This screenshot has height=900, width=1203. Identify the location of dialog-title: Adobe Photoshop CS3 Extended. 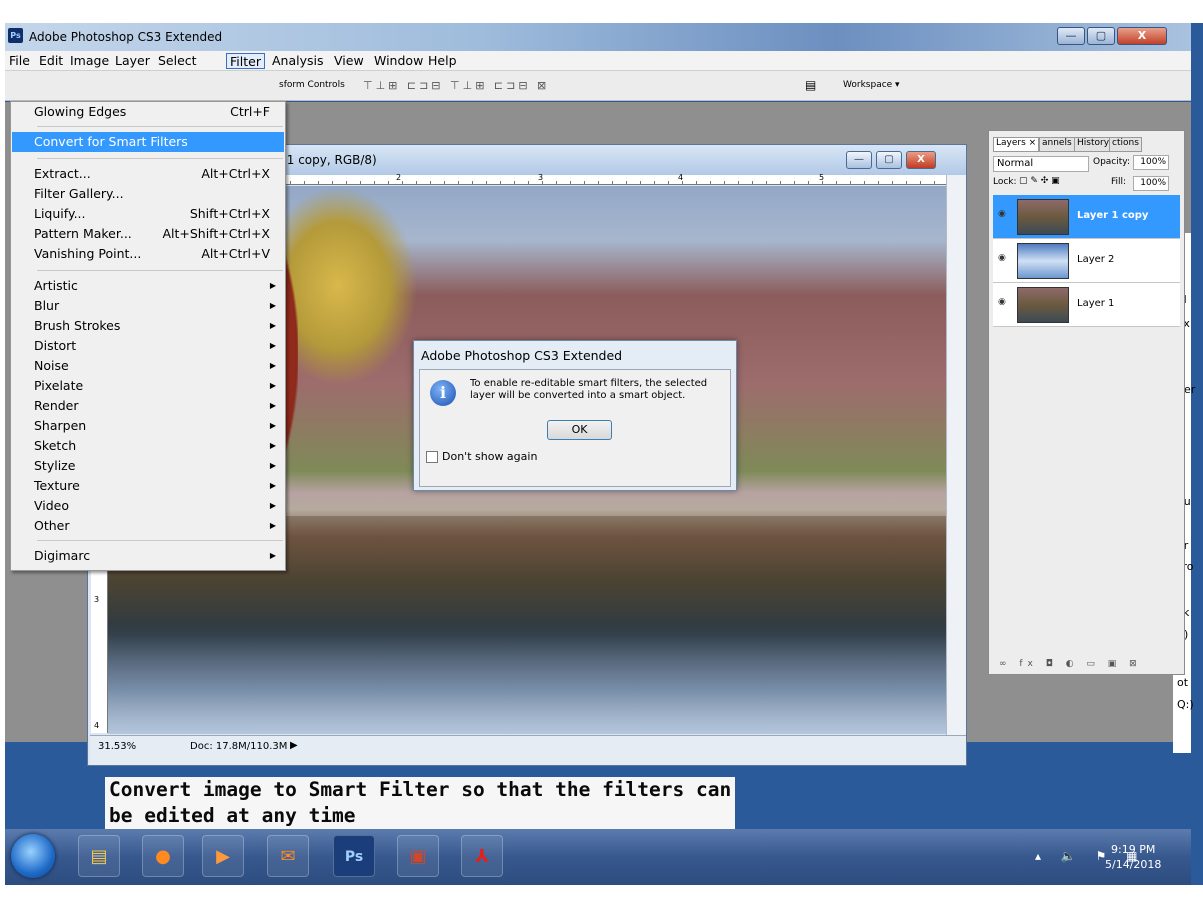
(522, 355).